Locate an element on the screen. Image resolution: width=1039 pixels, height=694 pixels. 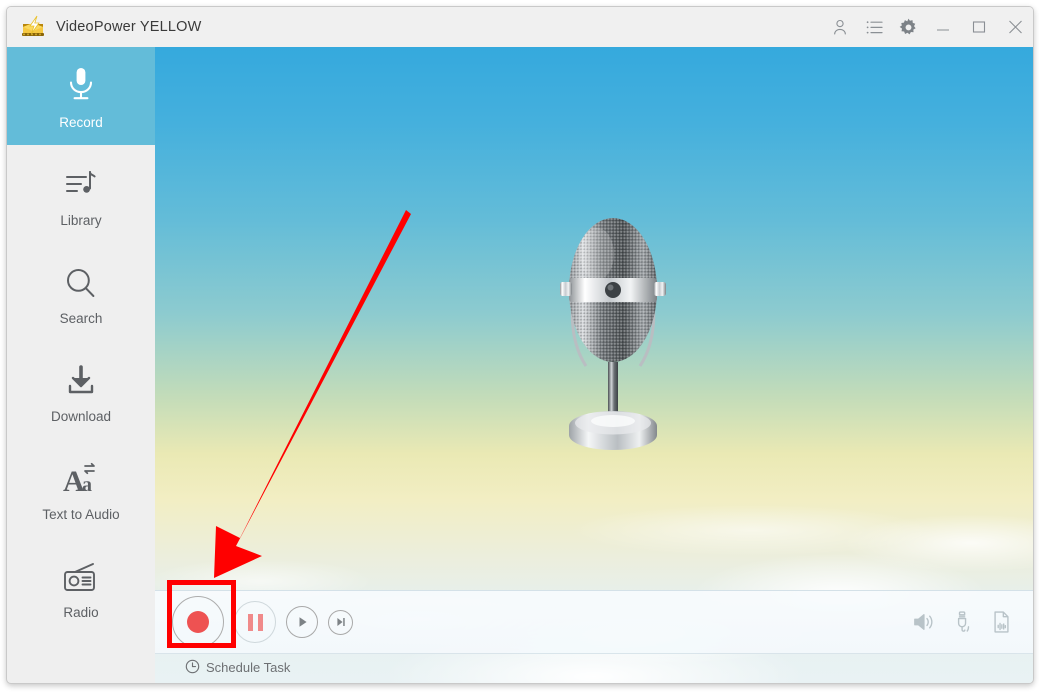
download-icon is located at coordinates (81, 377).